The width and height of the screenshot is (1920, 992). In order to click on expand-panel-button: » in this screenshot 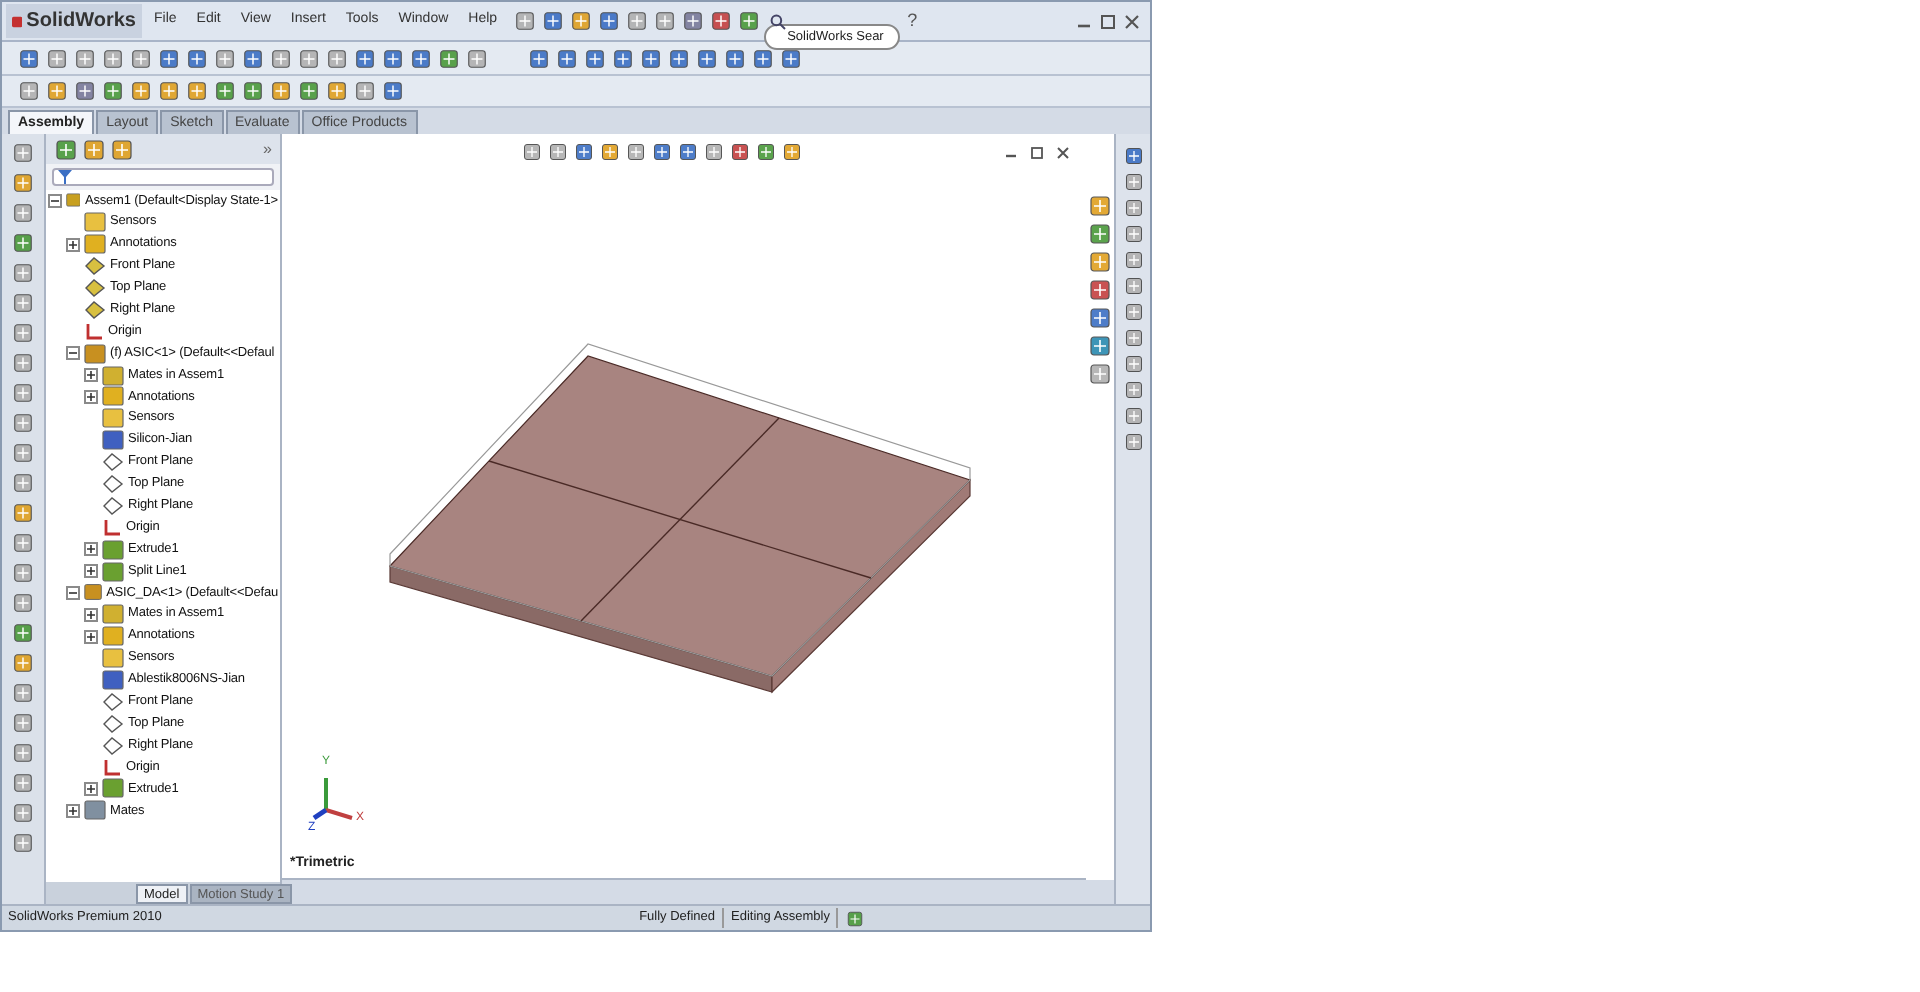, I will do `click(267, 149)`.